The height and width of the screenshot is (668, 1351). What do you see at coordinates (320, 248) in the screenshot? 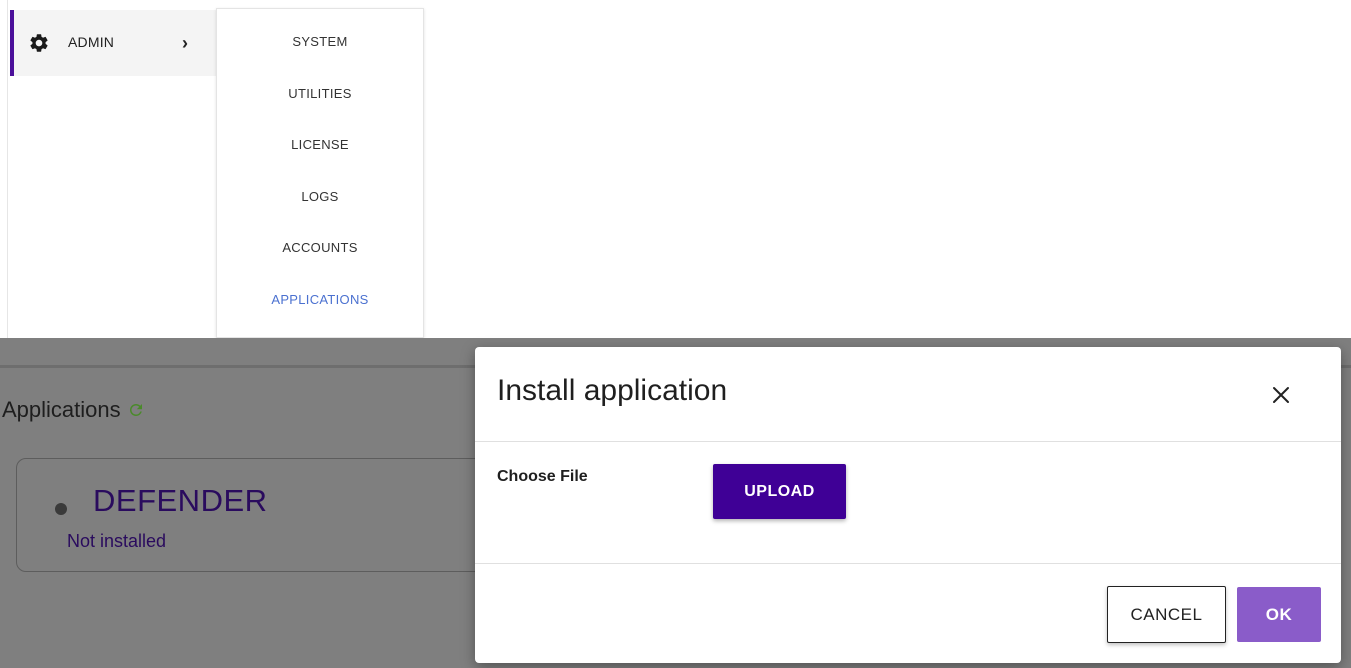
I see `submenu-item-accounts: ACCOUNTS` at bounding box center [320, 248].